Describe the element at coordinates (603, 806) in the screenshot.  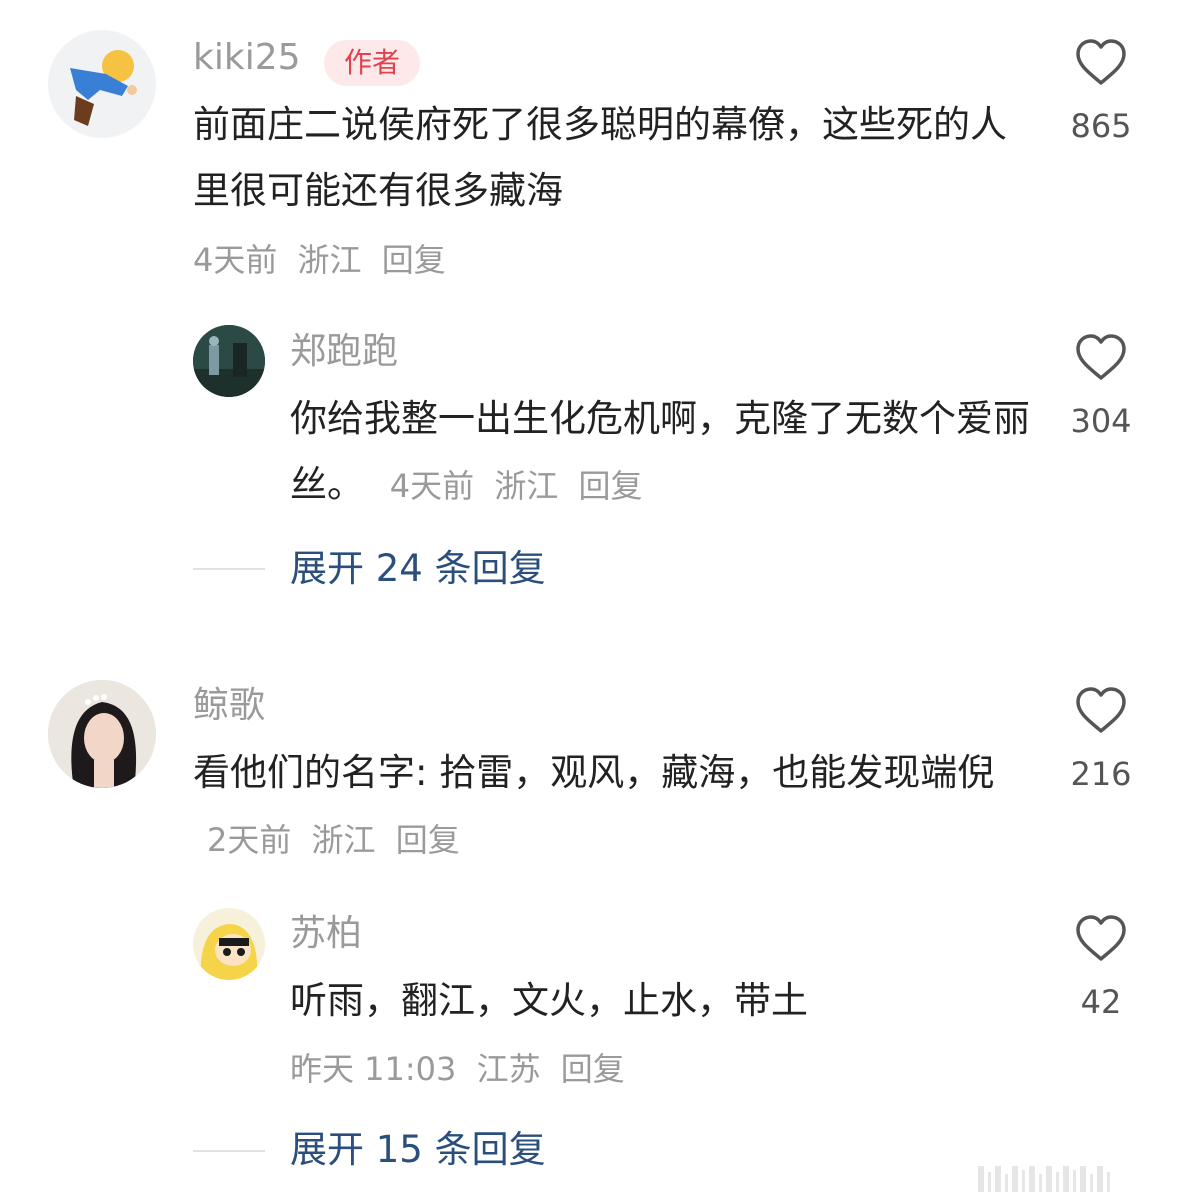
I see `comment-text: 看他们的名字: 拾雷，观风，藏海，也能发现端倪 2天前 浙江 回复` at that location.